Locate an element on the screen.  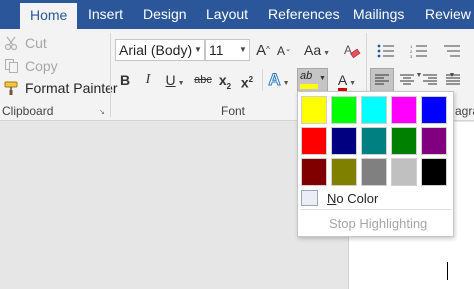
subscript-button: x2 is located at coordinates (225, 80).